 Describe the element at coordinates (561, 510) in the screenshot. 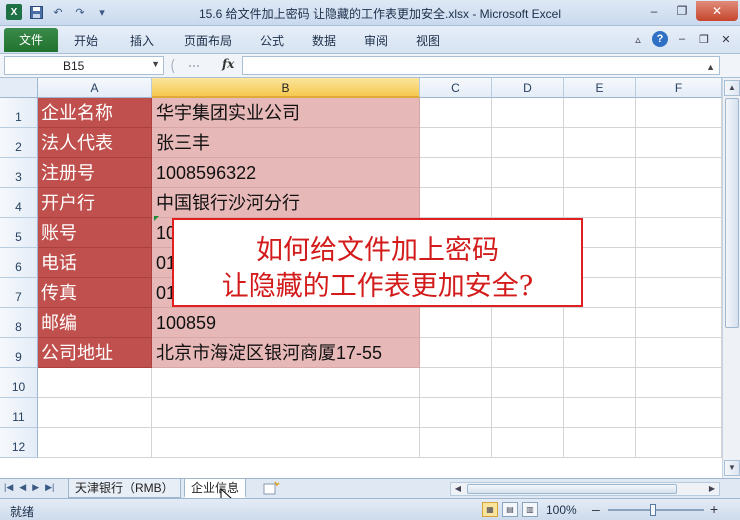

I see `zoom-level: 100%` at that location.